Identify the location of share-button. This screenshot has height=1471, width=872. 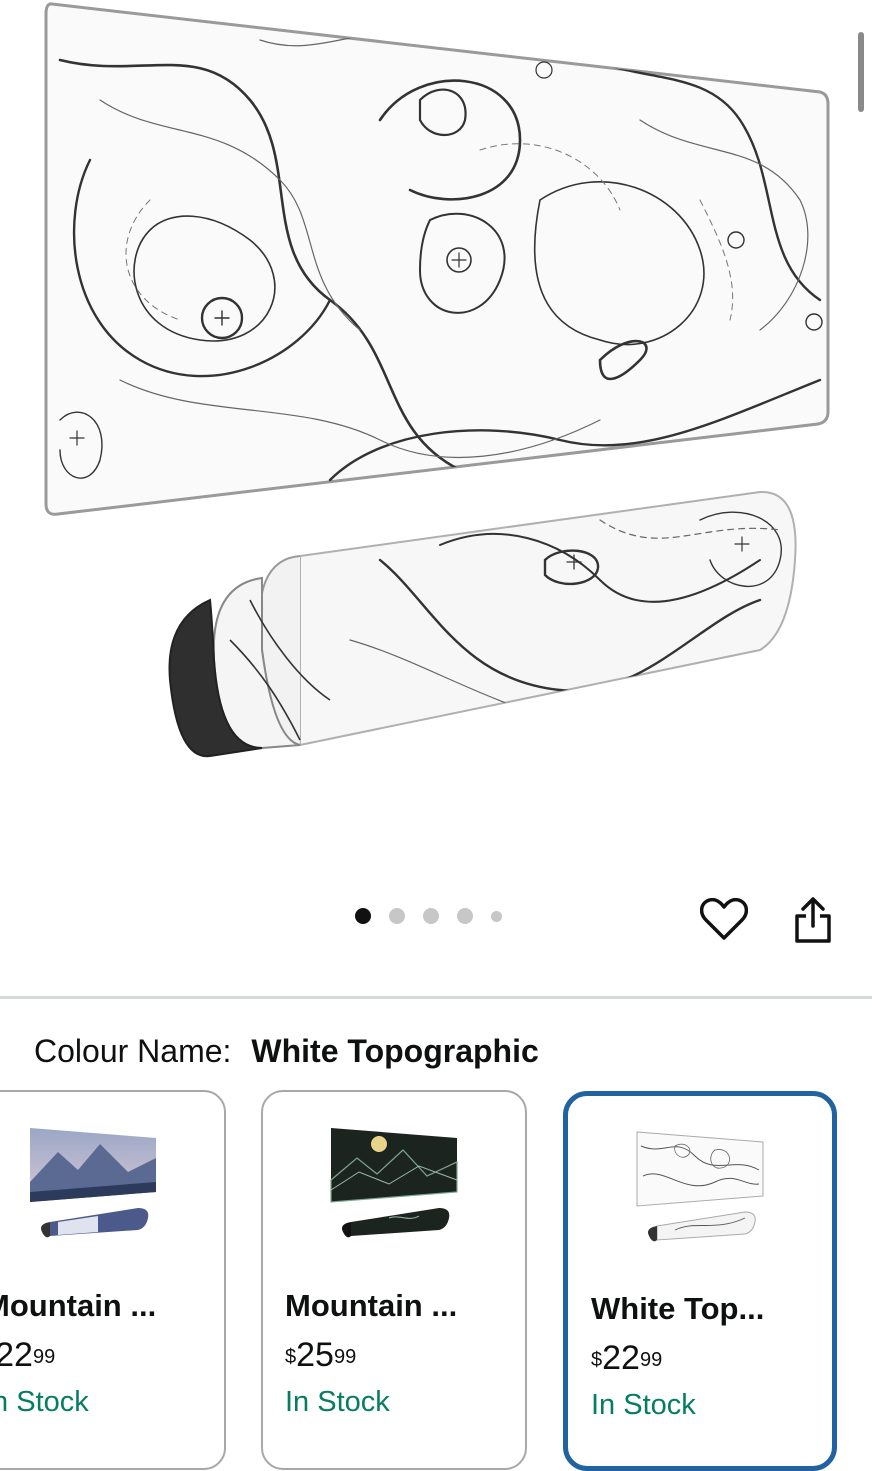
(813, 920).